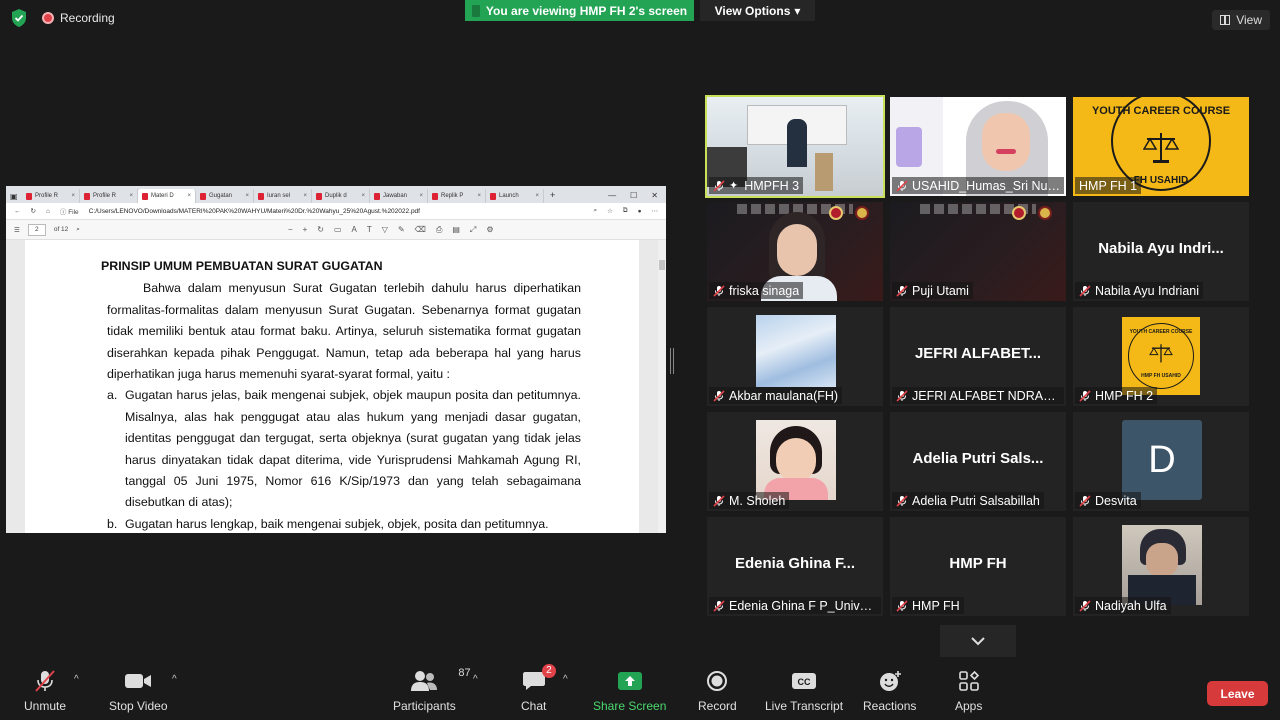 This screenshot has width=1280, height=720. What do you see at coordinates (717, 706) in the screenshot?
I see `record-label: Record` at bounding box center [717, 706].